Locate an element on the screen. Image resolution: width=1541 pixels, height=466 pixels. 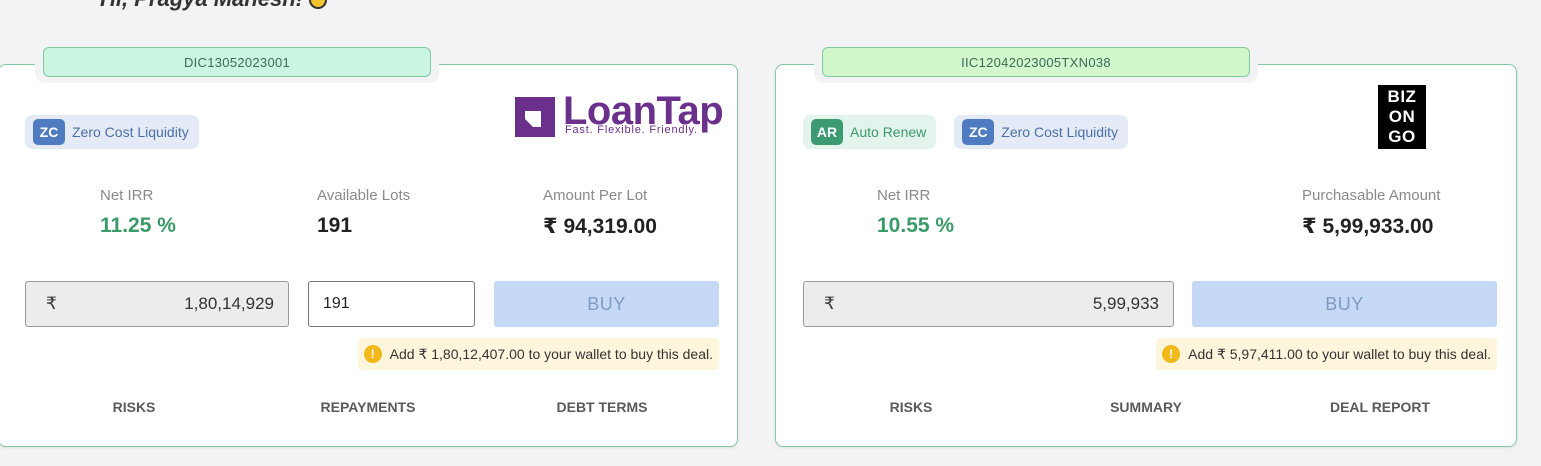
purchasable-amount-metric: Purchasable Amount ₹ 5,99,933.00 is located at coordinates (1371, 213).